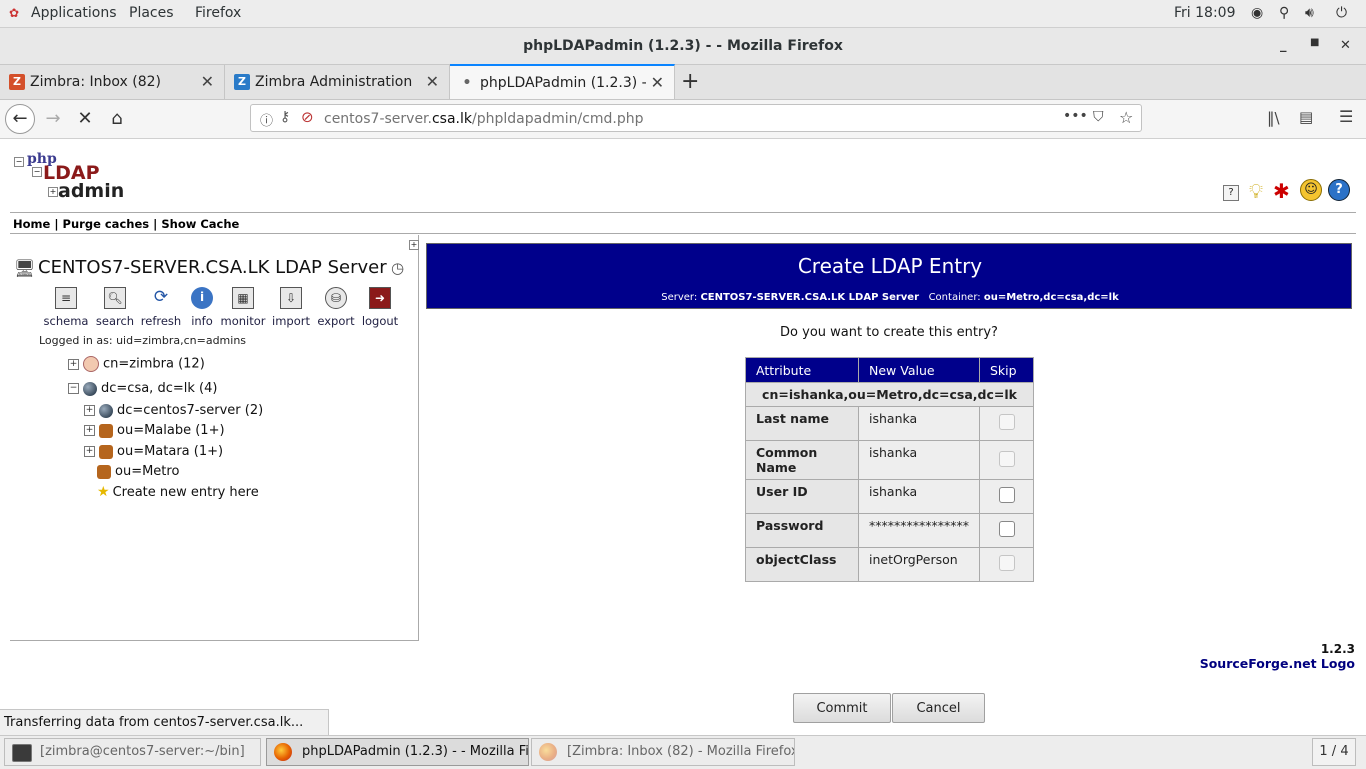 This screenshot has width=1366, height=769. Describe the element at coordinates (106, 224) in the screenshot. I see `purge-caches-link: Purge caches` at that location.